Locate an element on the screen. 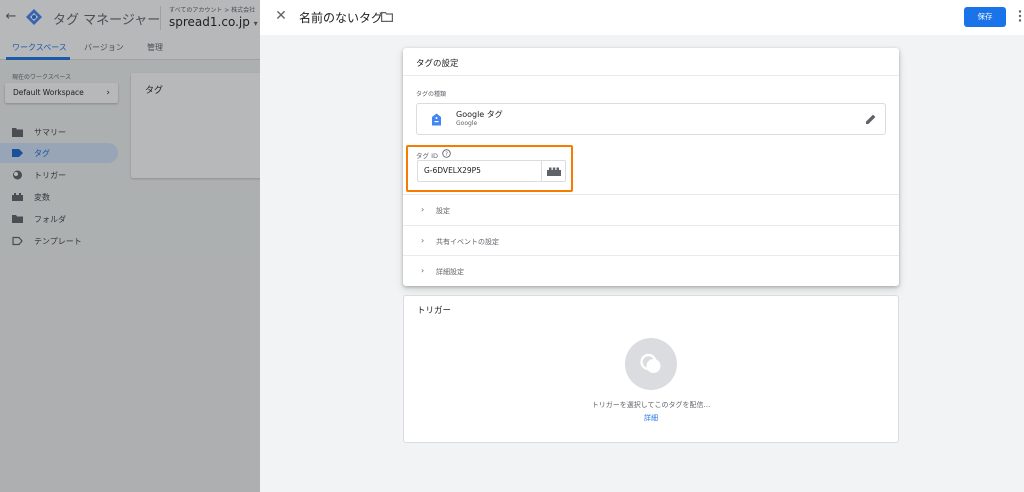 The width and height of the screenshot is (1024, 492). learn-more-link: 詳細 is located at coordinates (651, 418).